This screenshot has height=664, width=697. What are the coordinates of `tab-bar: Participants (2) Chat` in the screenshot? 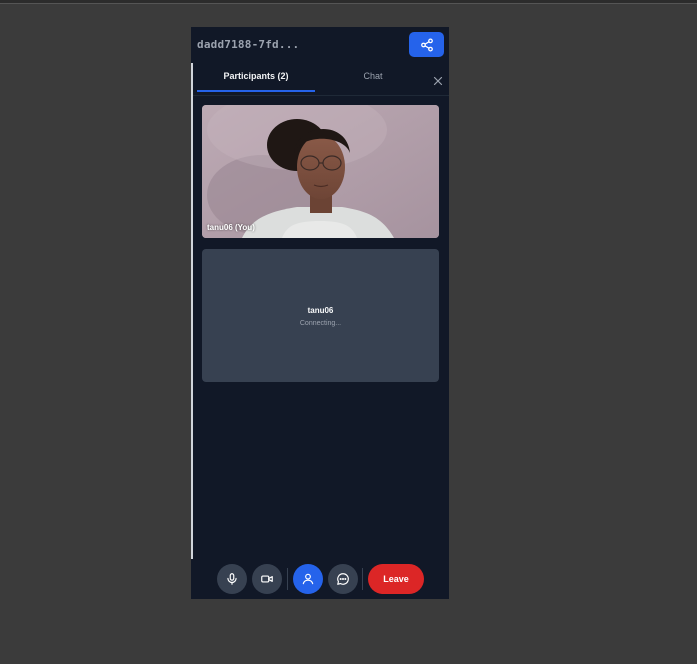 It's located at (321, 80).